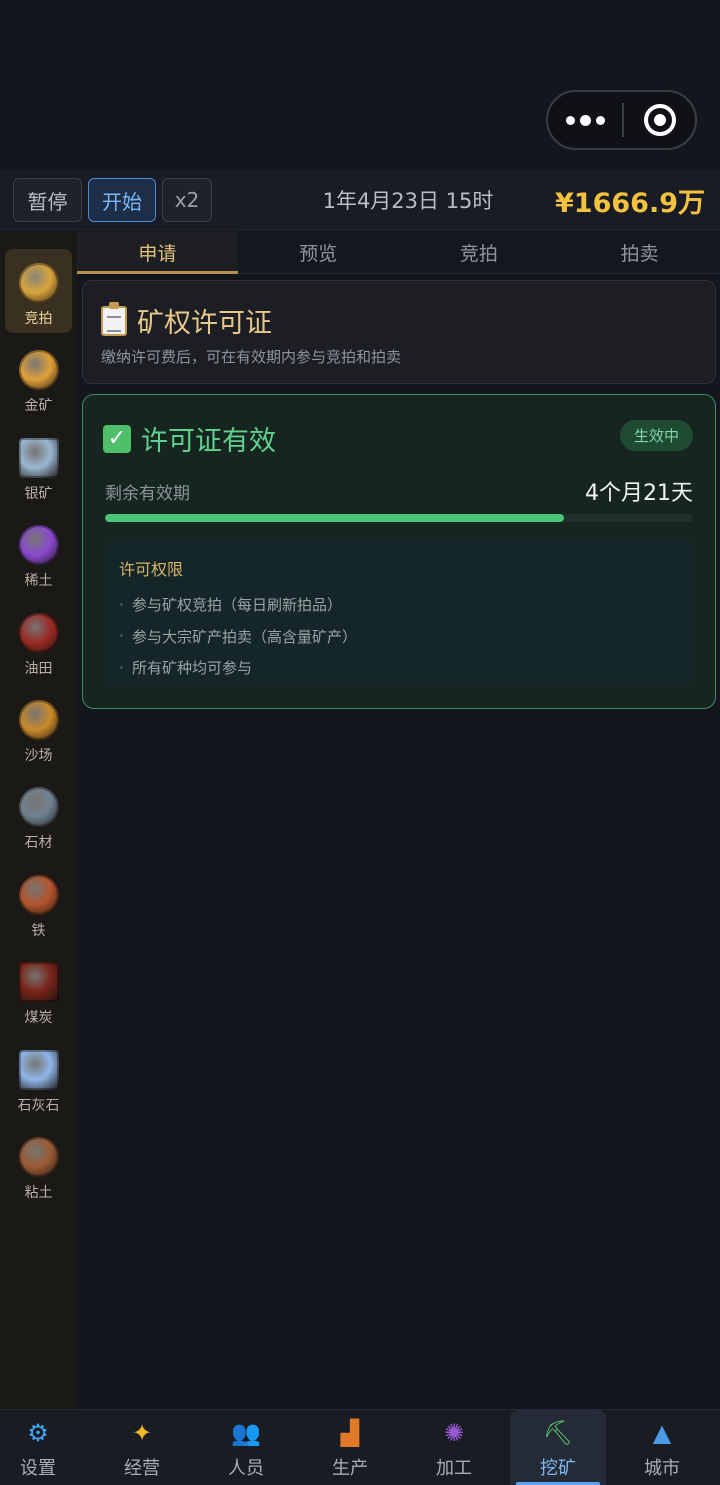 This screenshot has width=720, height=1485. What do you see at coordinates (38, 406) in the screenshot?
I see `sidebar-item-label: 金矿` at bounding box center [38, 406].